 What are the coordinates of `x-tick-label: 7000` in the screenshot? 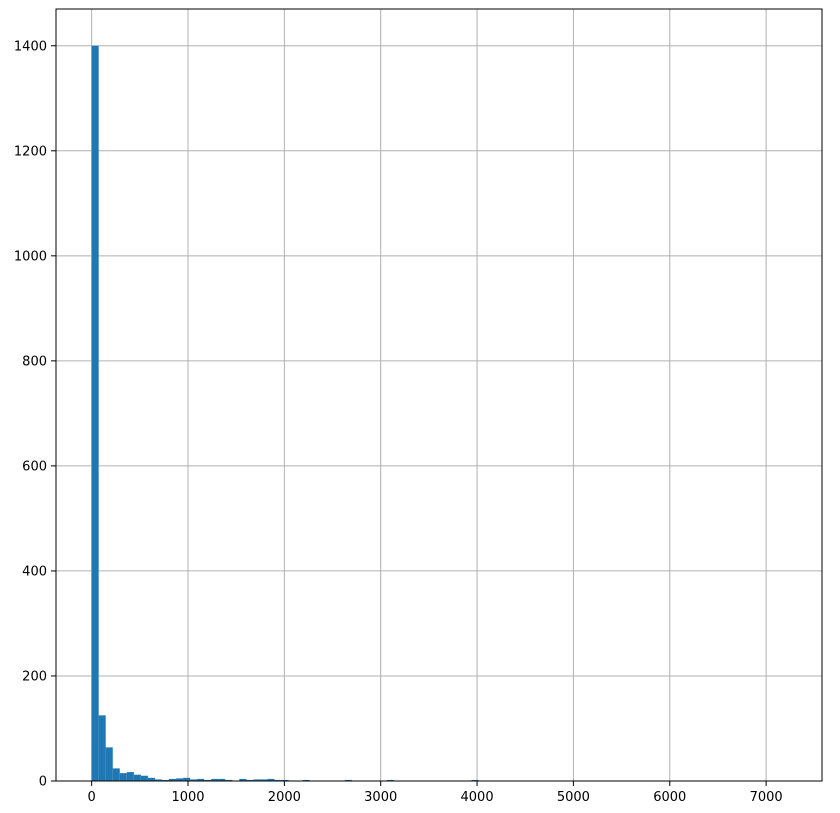 It's located at (766, 797).